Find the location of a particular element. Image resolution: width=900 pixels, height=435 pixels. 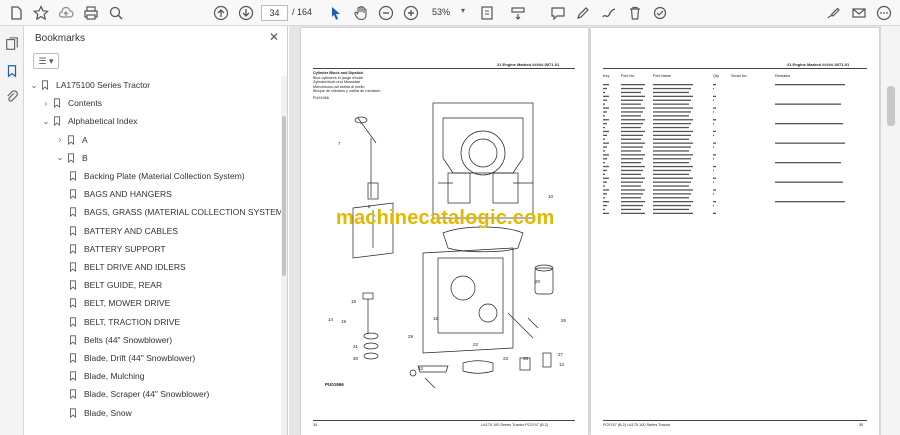

print-icon is located at coordinates (91, 13).